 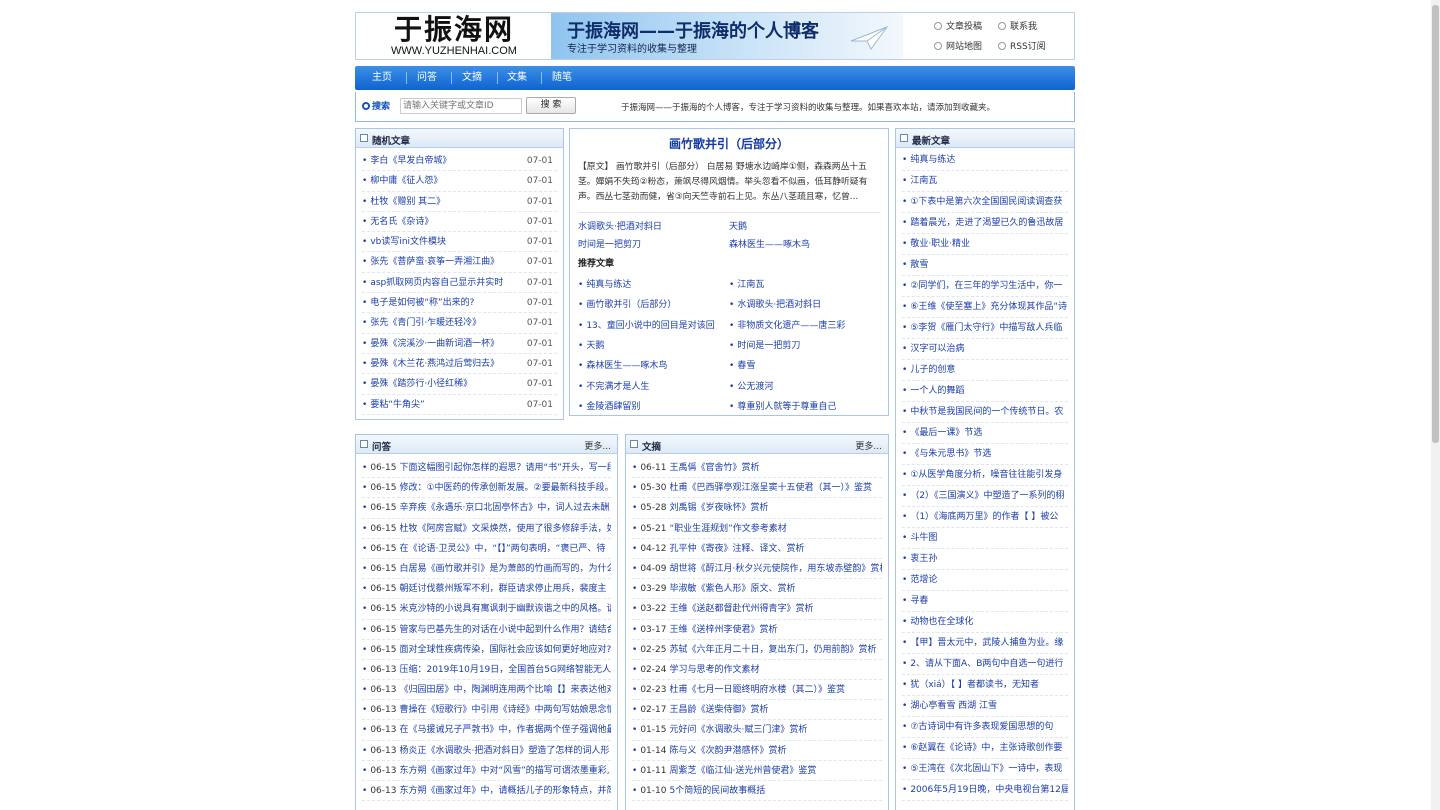 What do you see at coordinates (406, 161) in the screenshot?
I see `article-link: 李白《早发白帝城》` at bounding box center [406, 161].